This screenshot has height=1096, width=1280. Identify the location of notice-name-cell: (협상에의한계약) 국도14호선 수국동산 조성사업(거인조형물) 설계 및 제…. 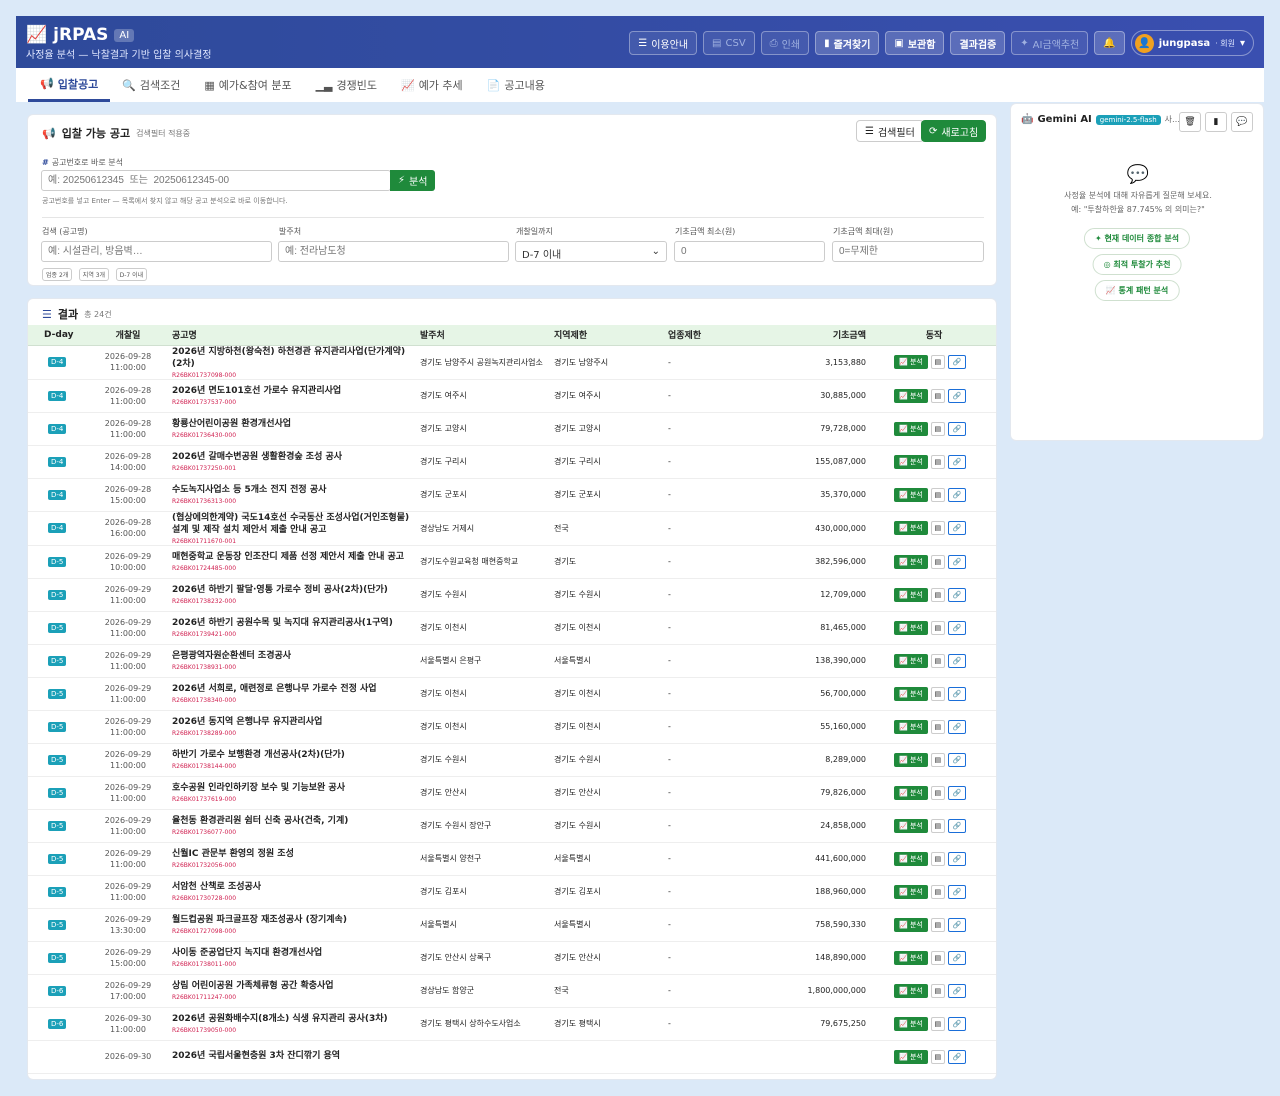
(292, 528).